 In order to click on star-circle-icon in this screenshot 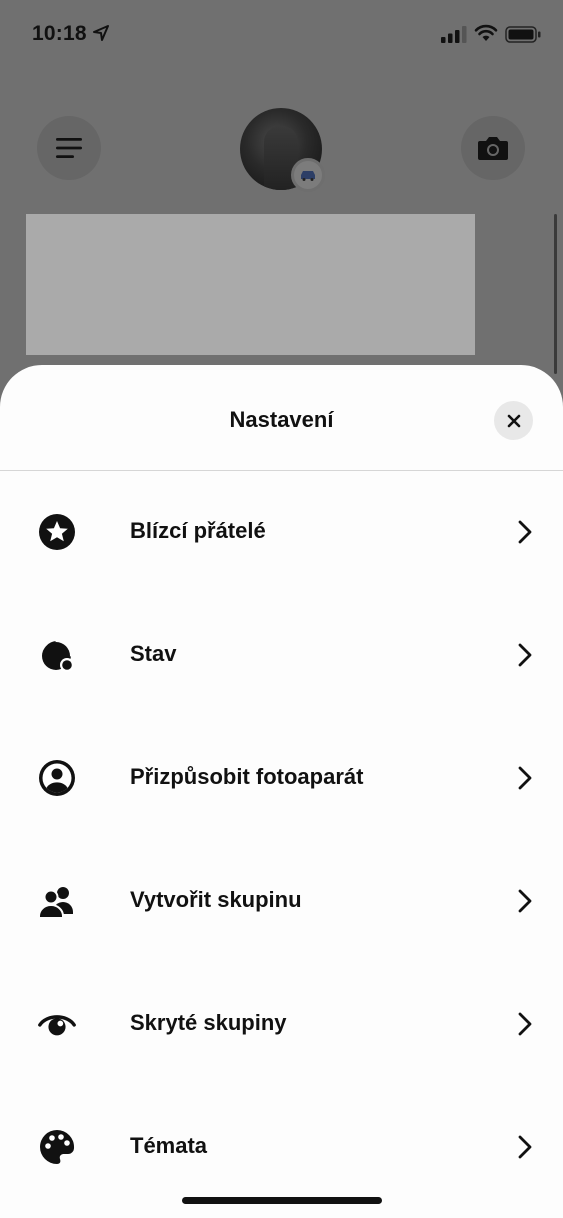, I will do `click(57, 532)`.